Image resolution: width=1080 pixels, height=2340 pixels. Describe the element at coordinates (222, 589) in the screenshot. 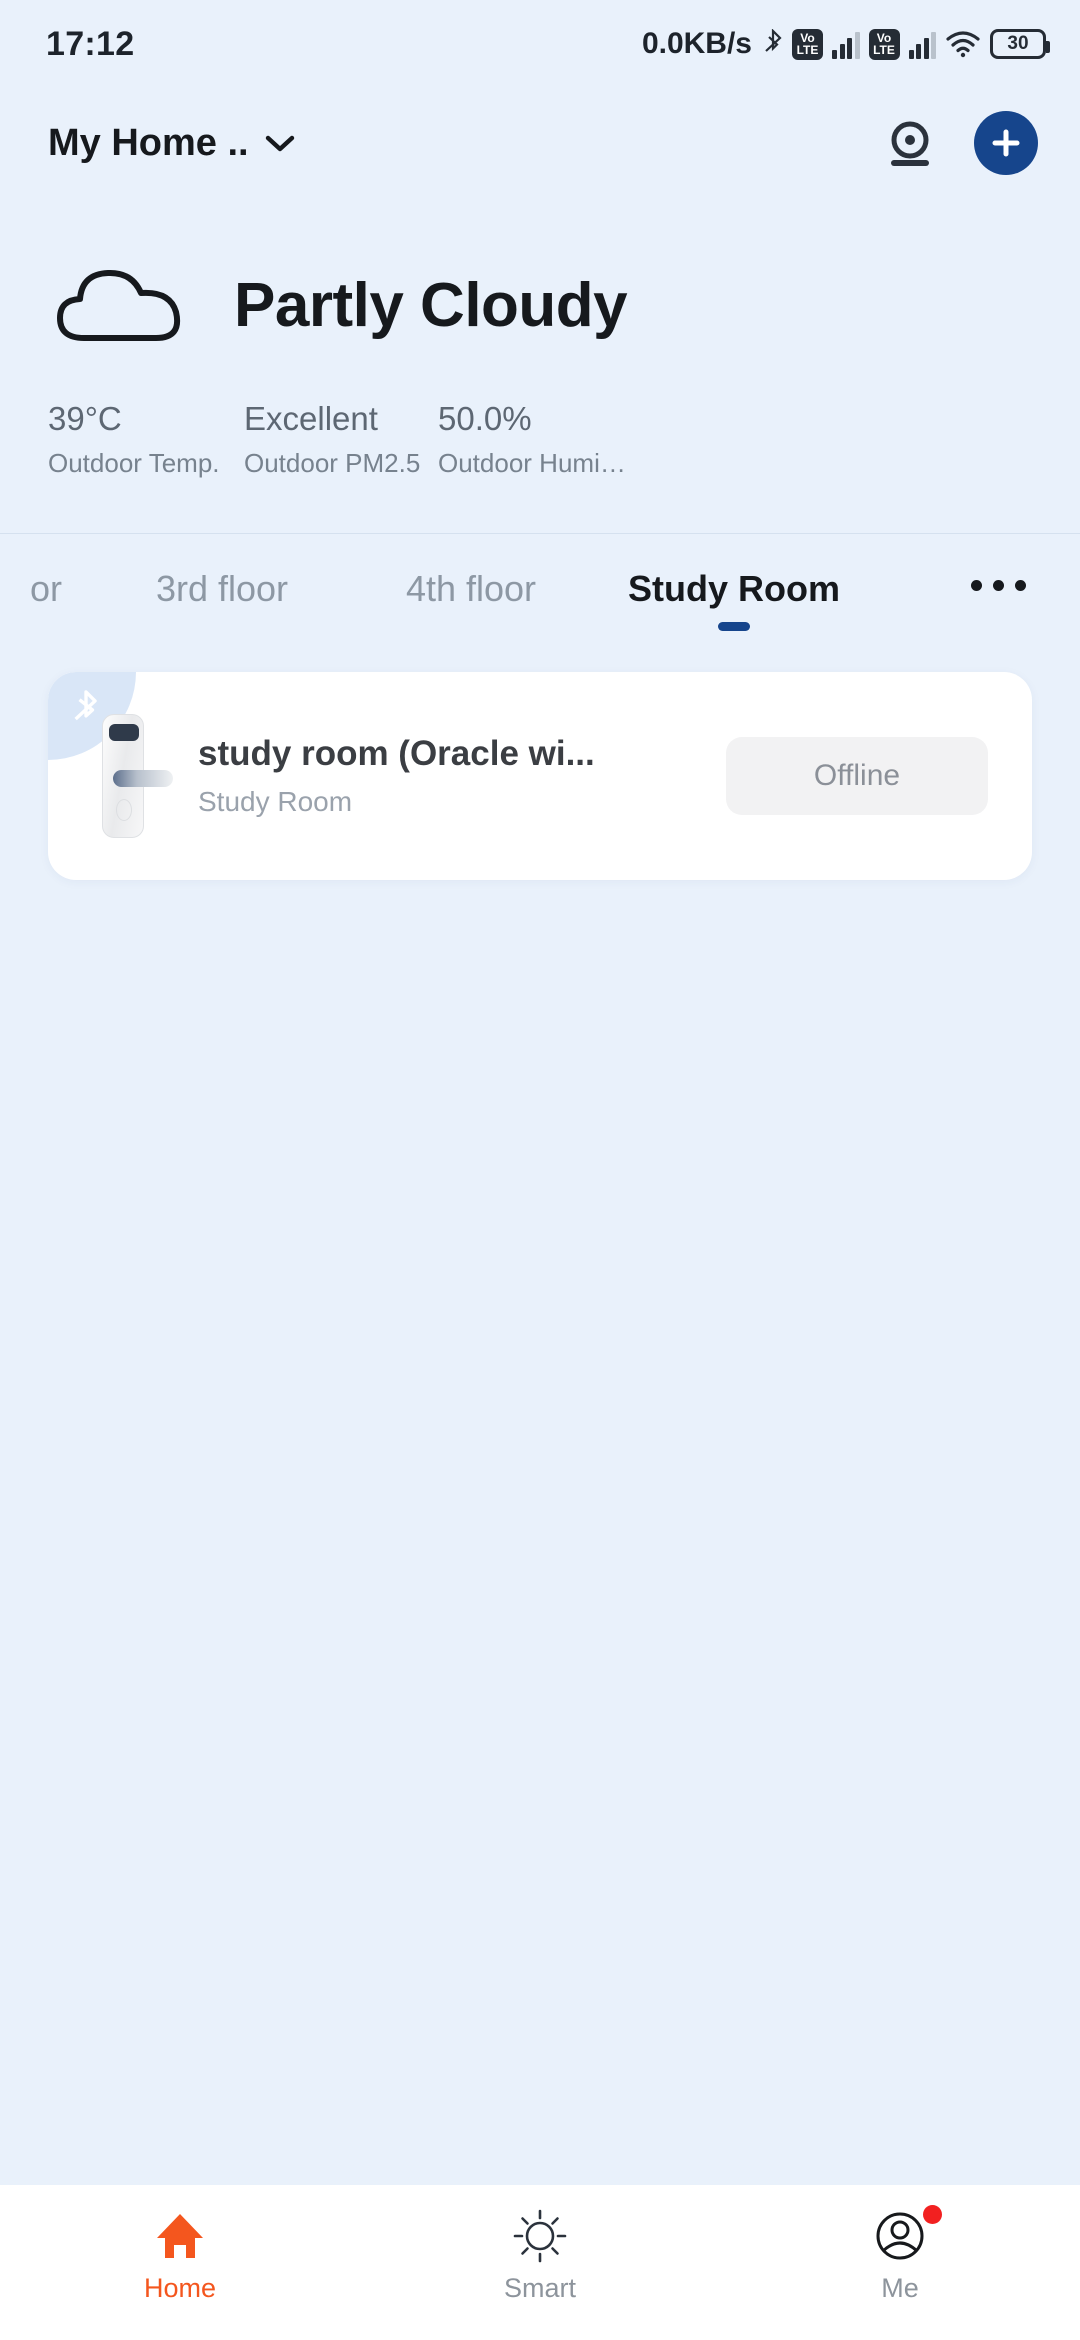

I see `tab-label: 3rd floor` at that location.